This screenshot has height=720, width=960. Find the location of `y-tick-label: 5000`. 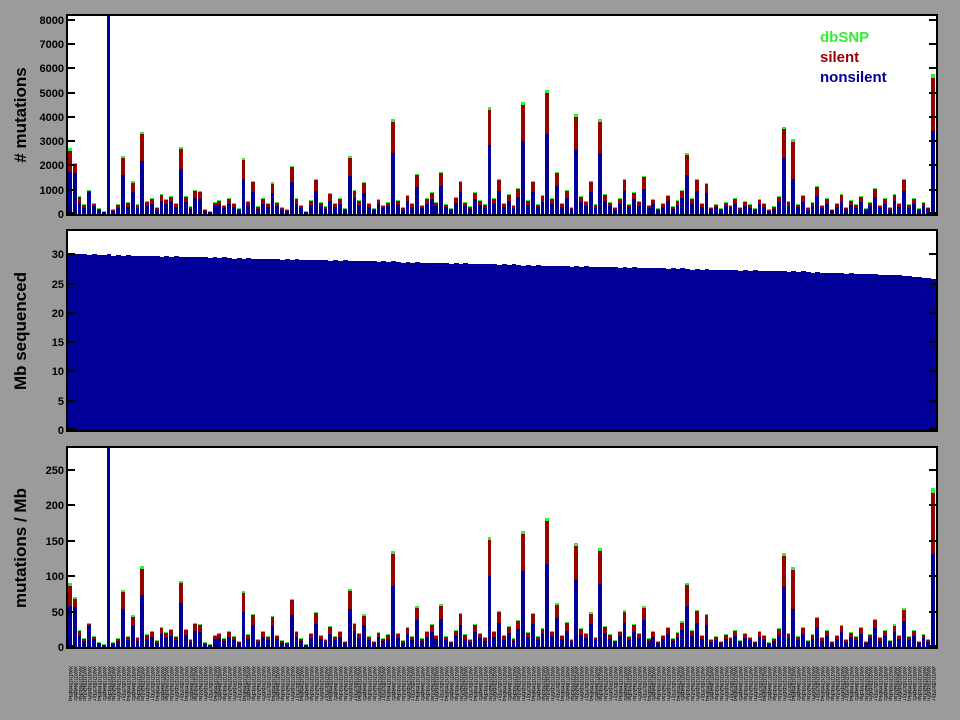

y-tick-label: 5000 is located at coordinates (51, 93).